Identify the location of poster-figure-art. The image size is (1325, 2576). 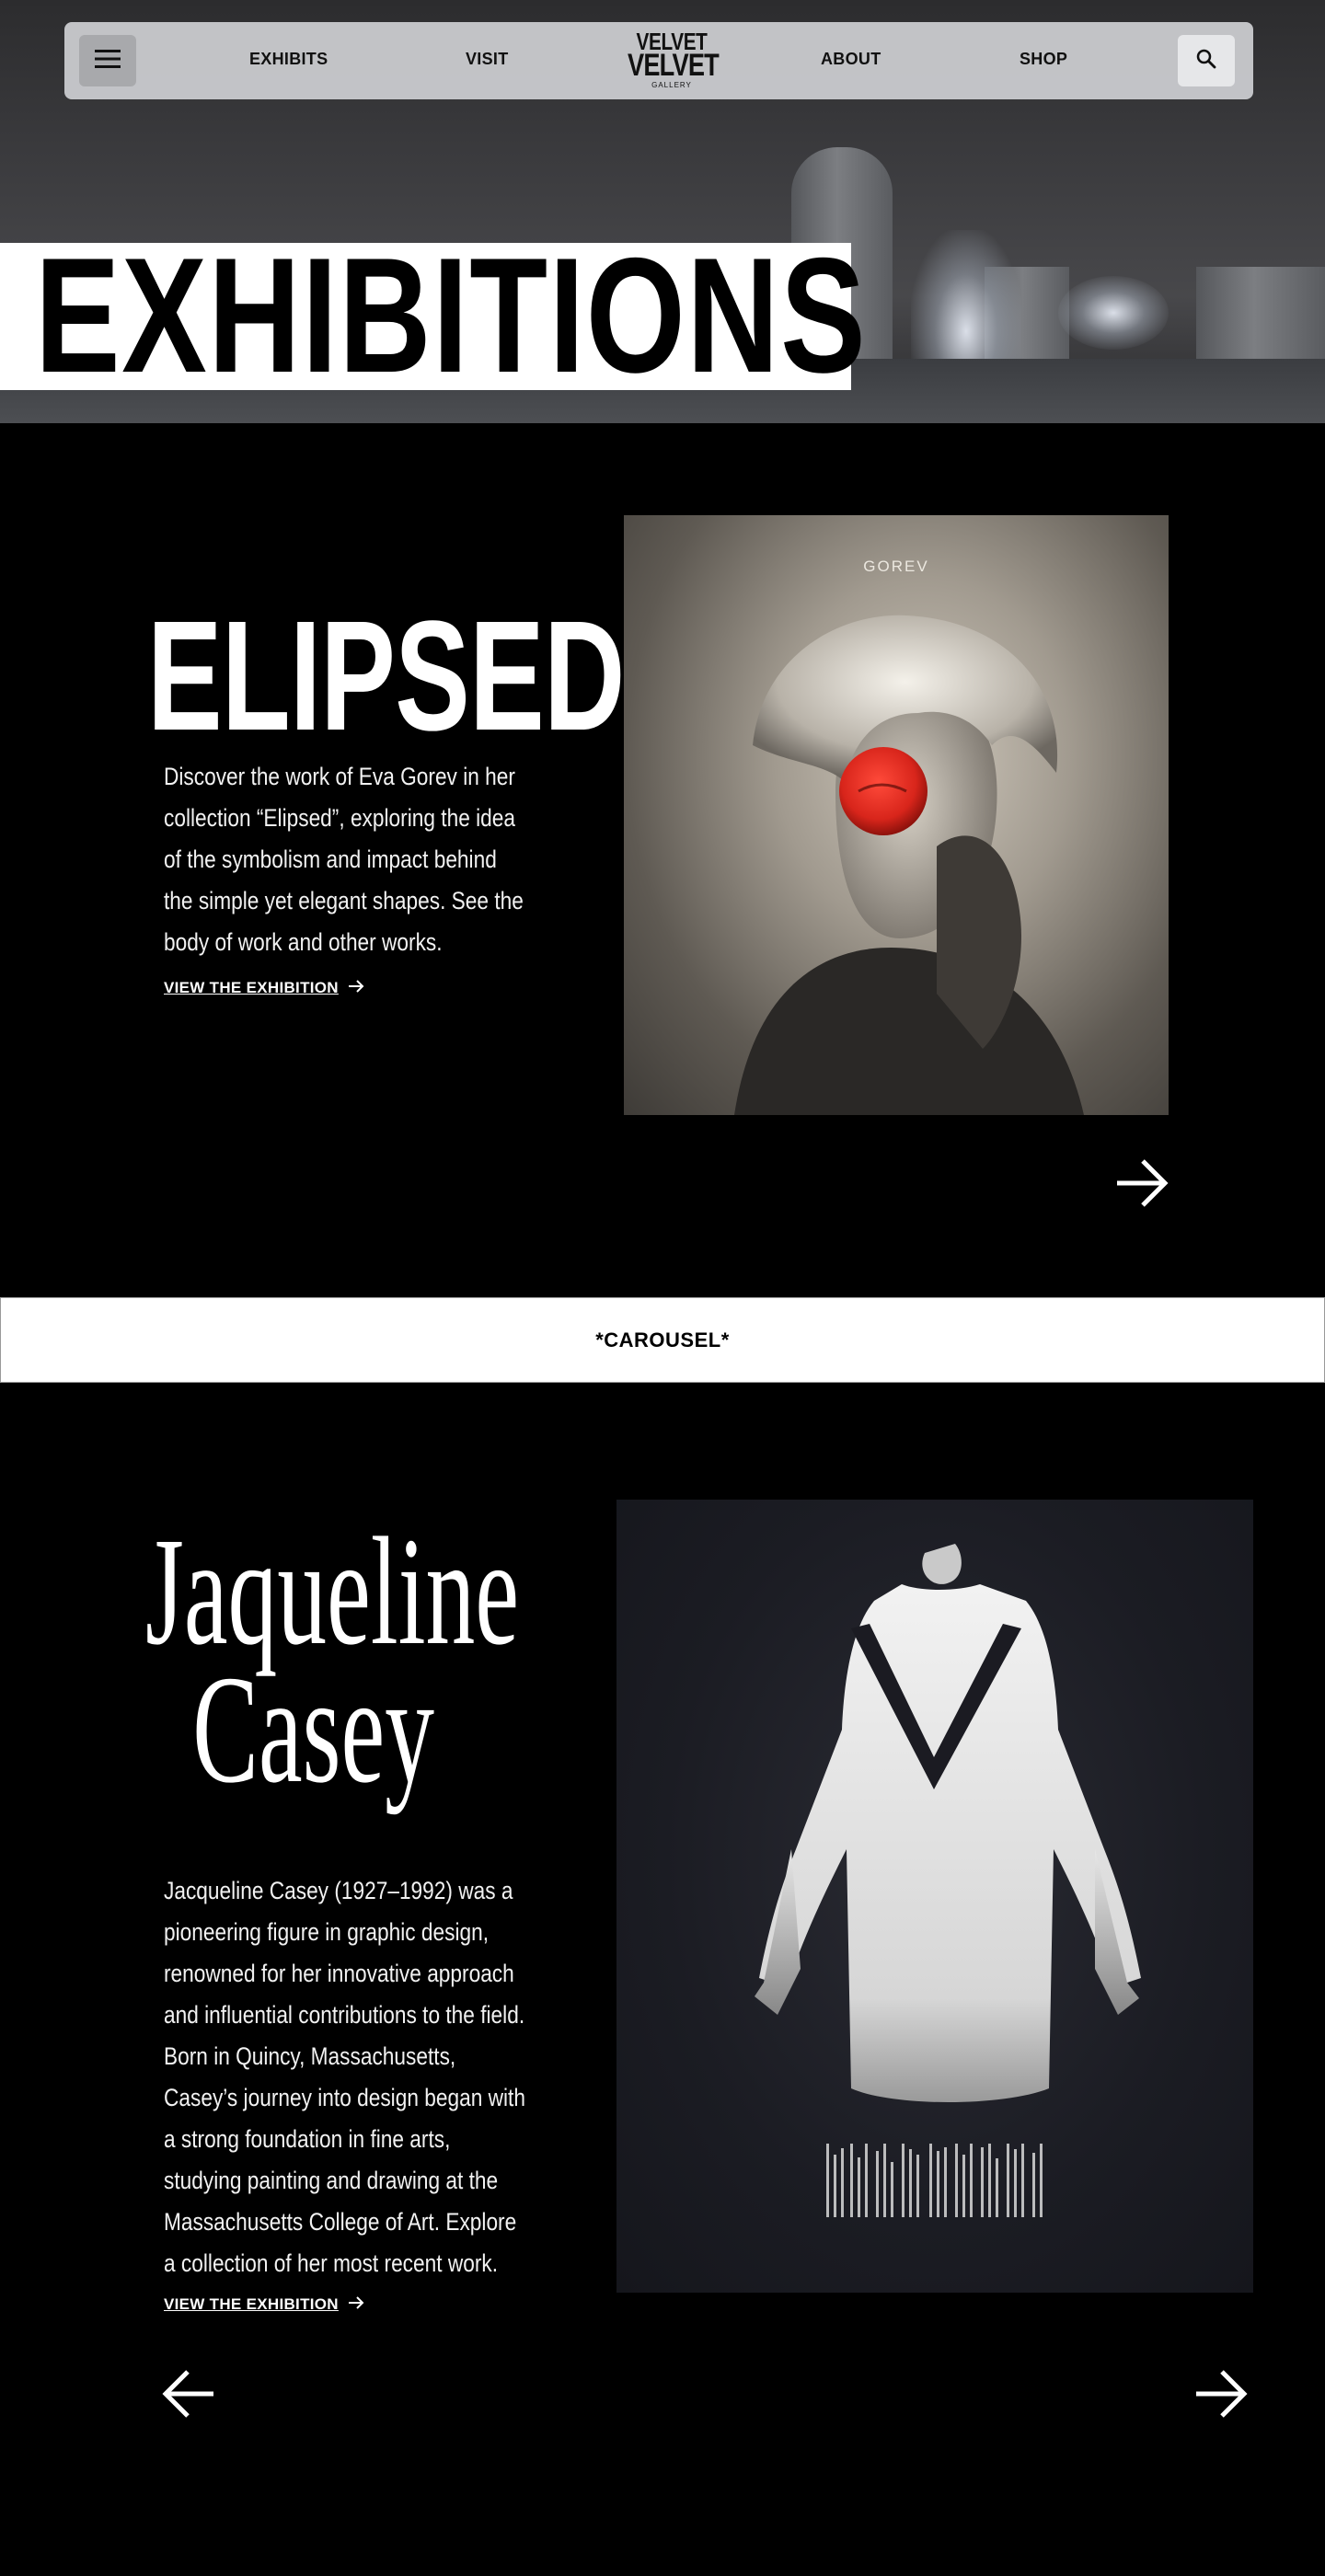
(948, 1880).